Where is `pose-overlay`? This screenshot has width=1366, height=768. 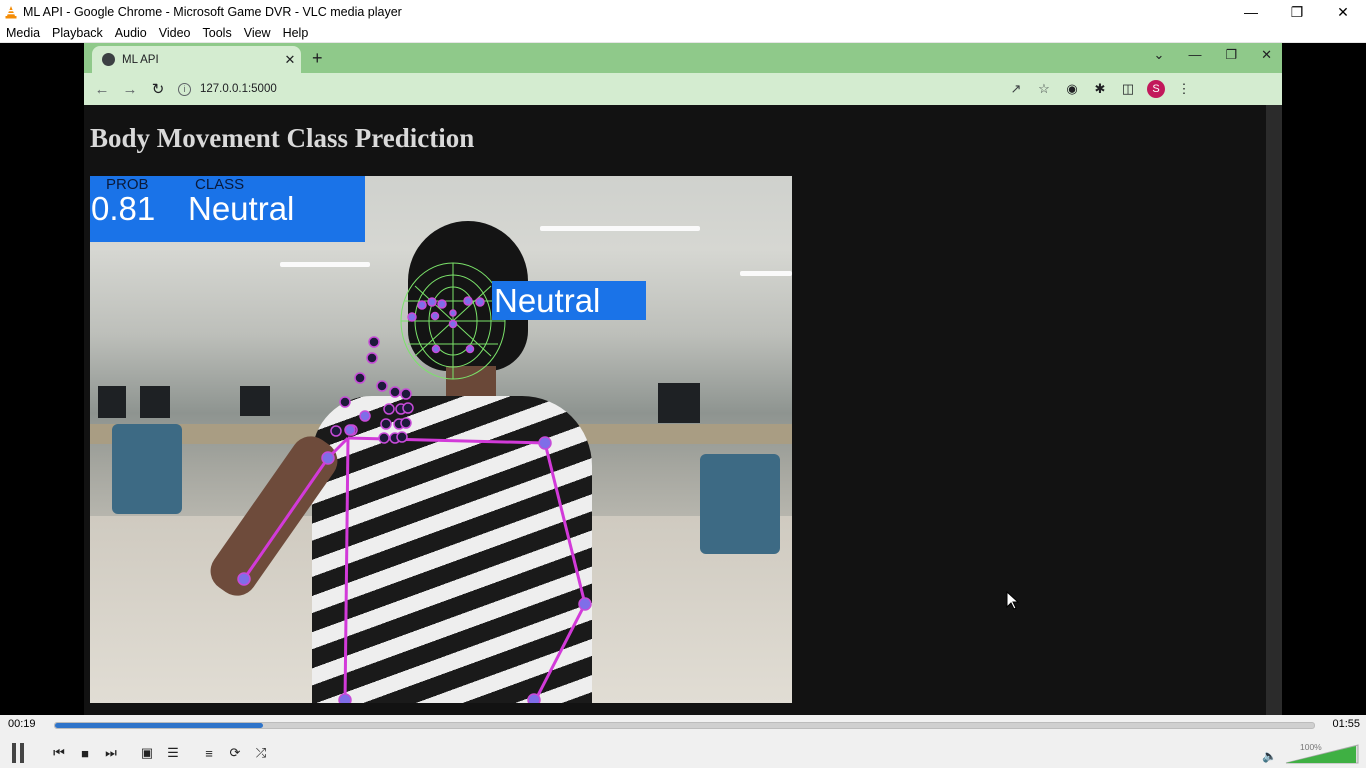 pose-overlay is located at coordinates (414, 482).